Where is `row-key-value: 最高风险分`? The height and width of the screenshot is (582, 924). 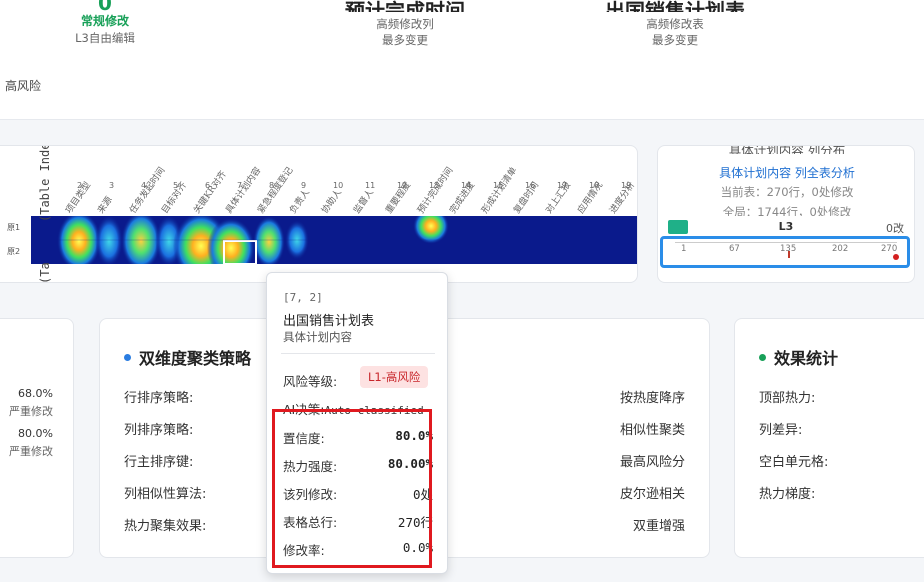 row-key-value: 最高风险分 is located at coordinates (652, 462).